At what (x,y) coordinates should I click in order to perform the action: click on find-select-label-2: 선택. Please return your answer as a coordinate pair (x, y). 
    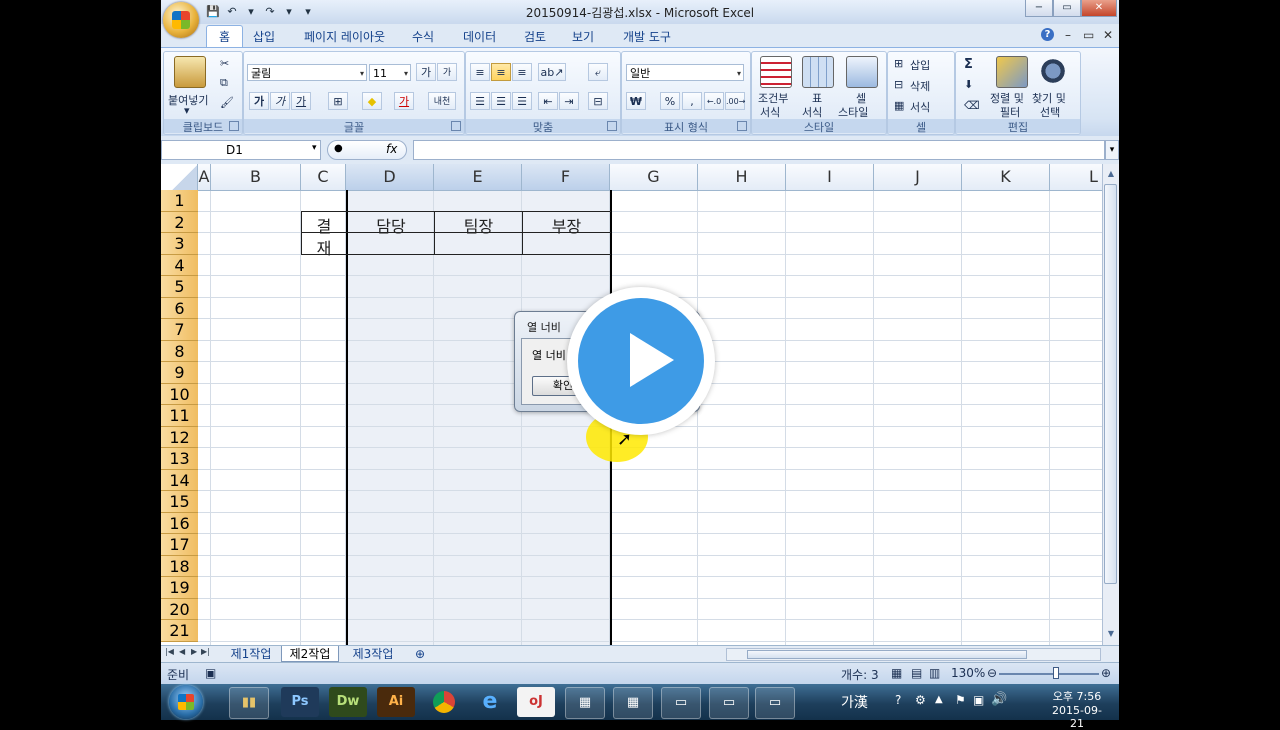
    Looking at the image, I should click on (1050, 112).